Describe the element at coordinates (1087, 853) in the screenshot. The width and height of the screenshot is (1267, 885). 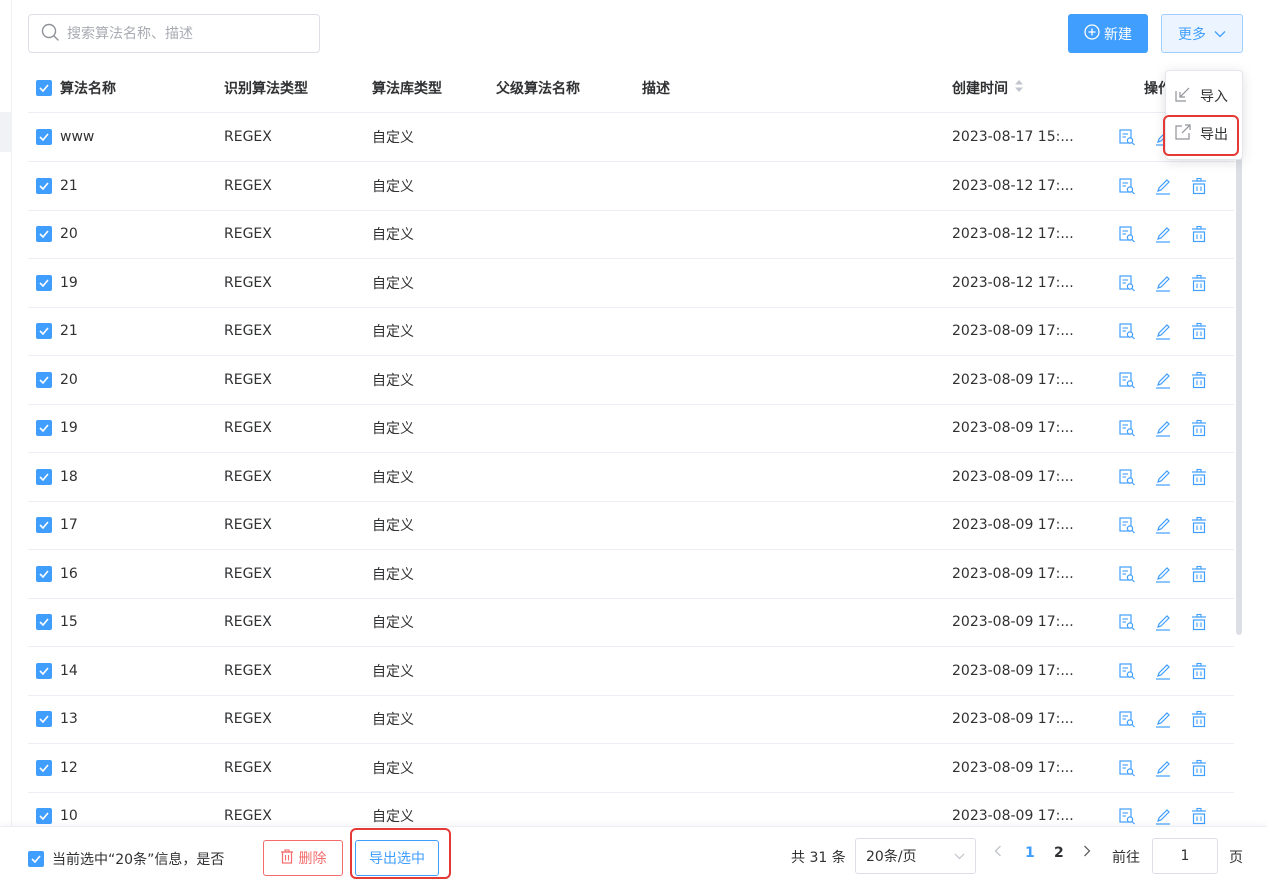
I see `next-page-icon` at that location.